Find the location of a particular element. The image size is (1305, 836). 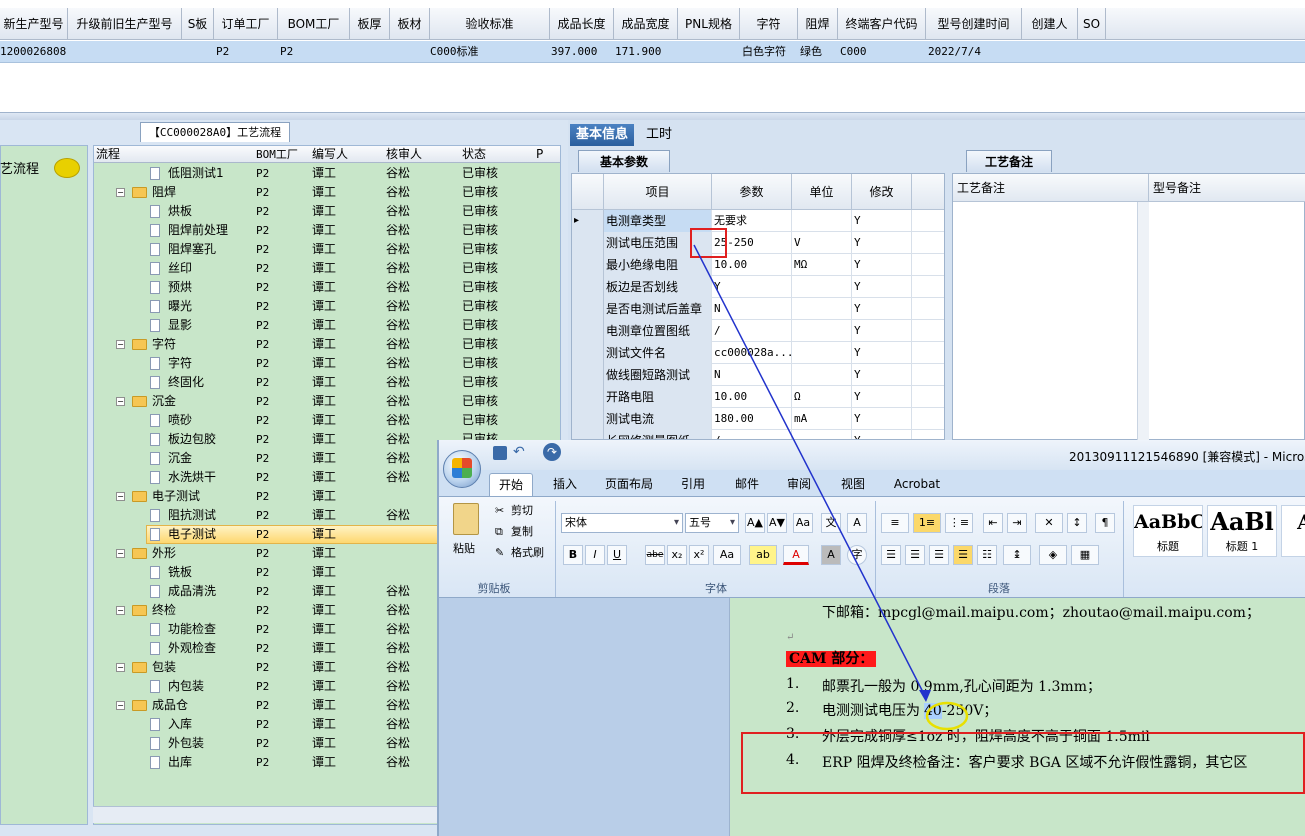

col-order-factory: 订单工厂 is located at coordinates (246, 24).